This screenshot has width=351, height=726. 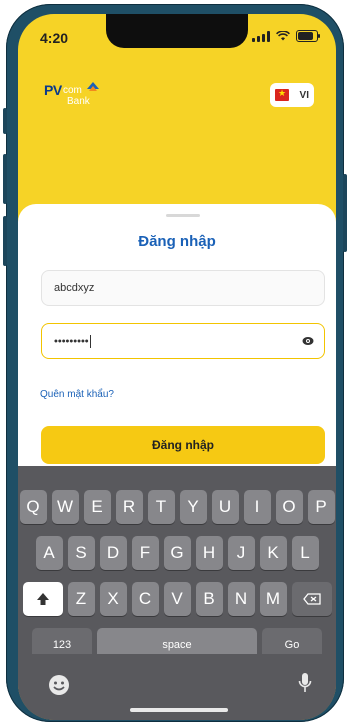 I want to click on key-u: U, so click(x=225, y=507).